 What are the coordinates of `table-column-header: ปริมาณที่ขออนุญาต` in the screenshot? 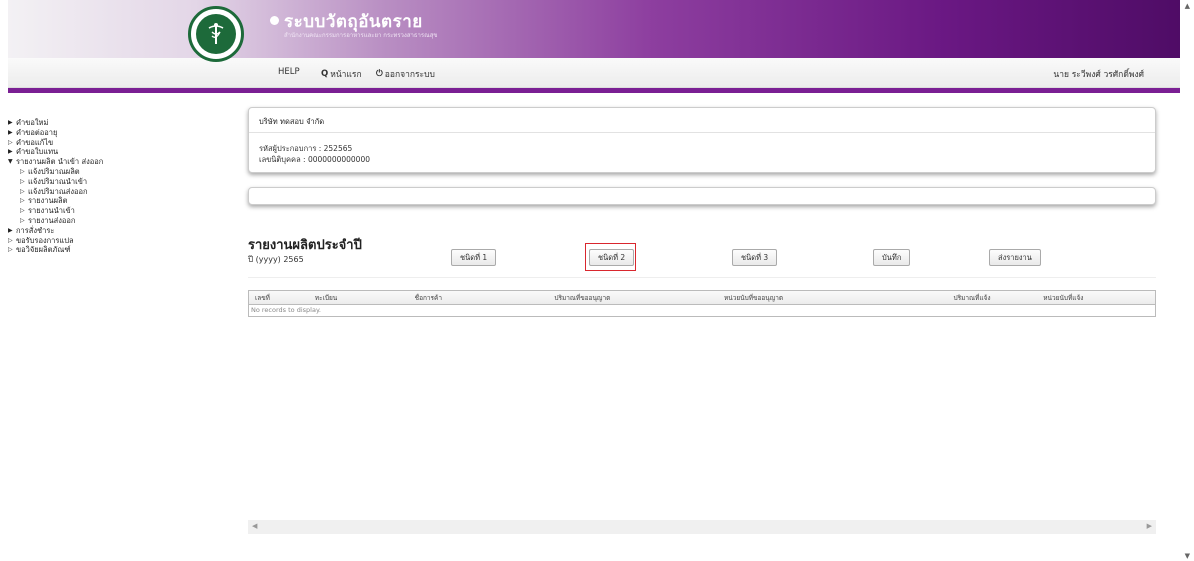 It's located at (633, 297).